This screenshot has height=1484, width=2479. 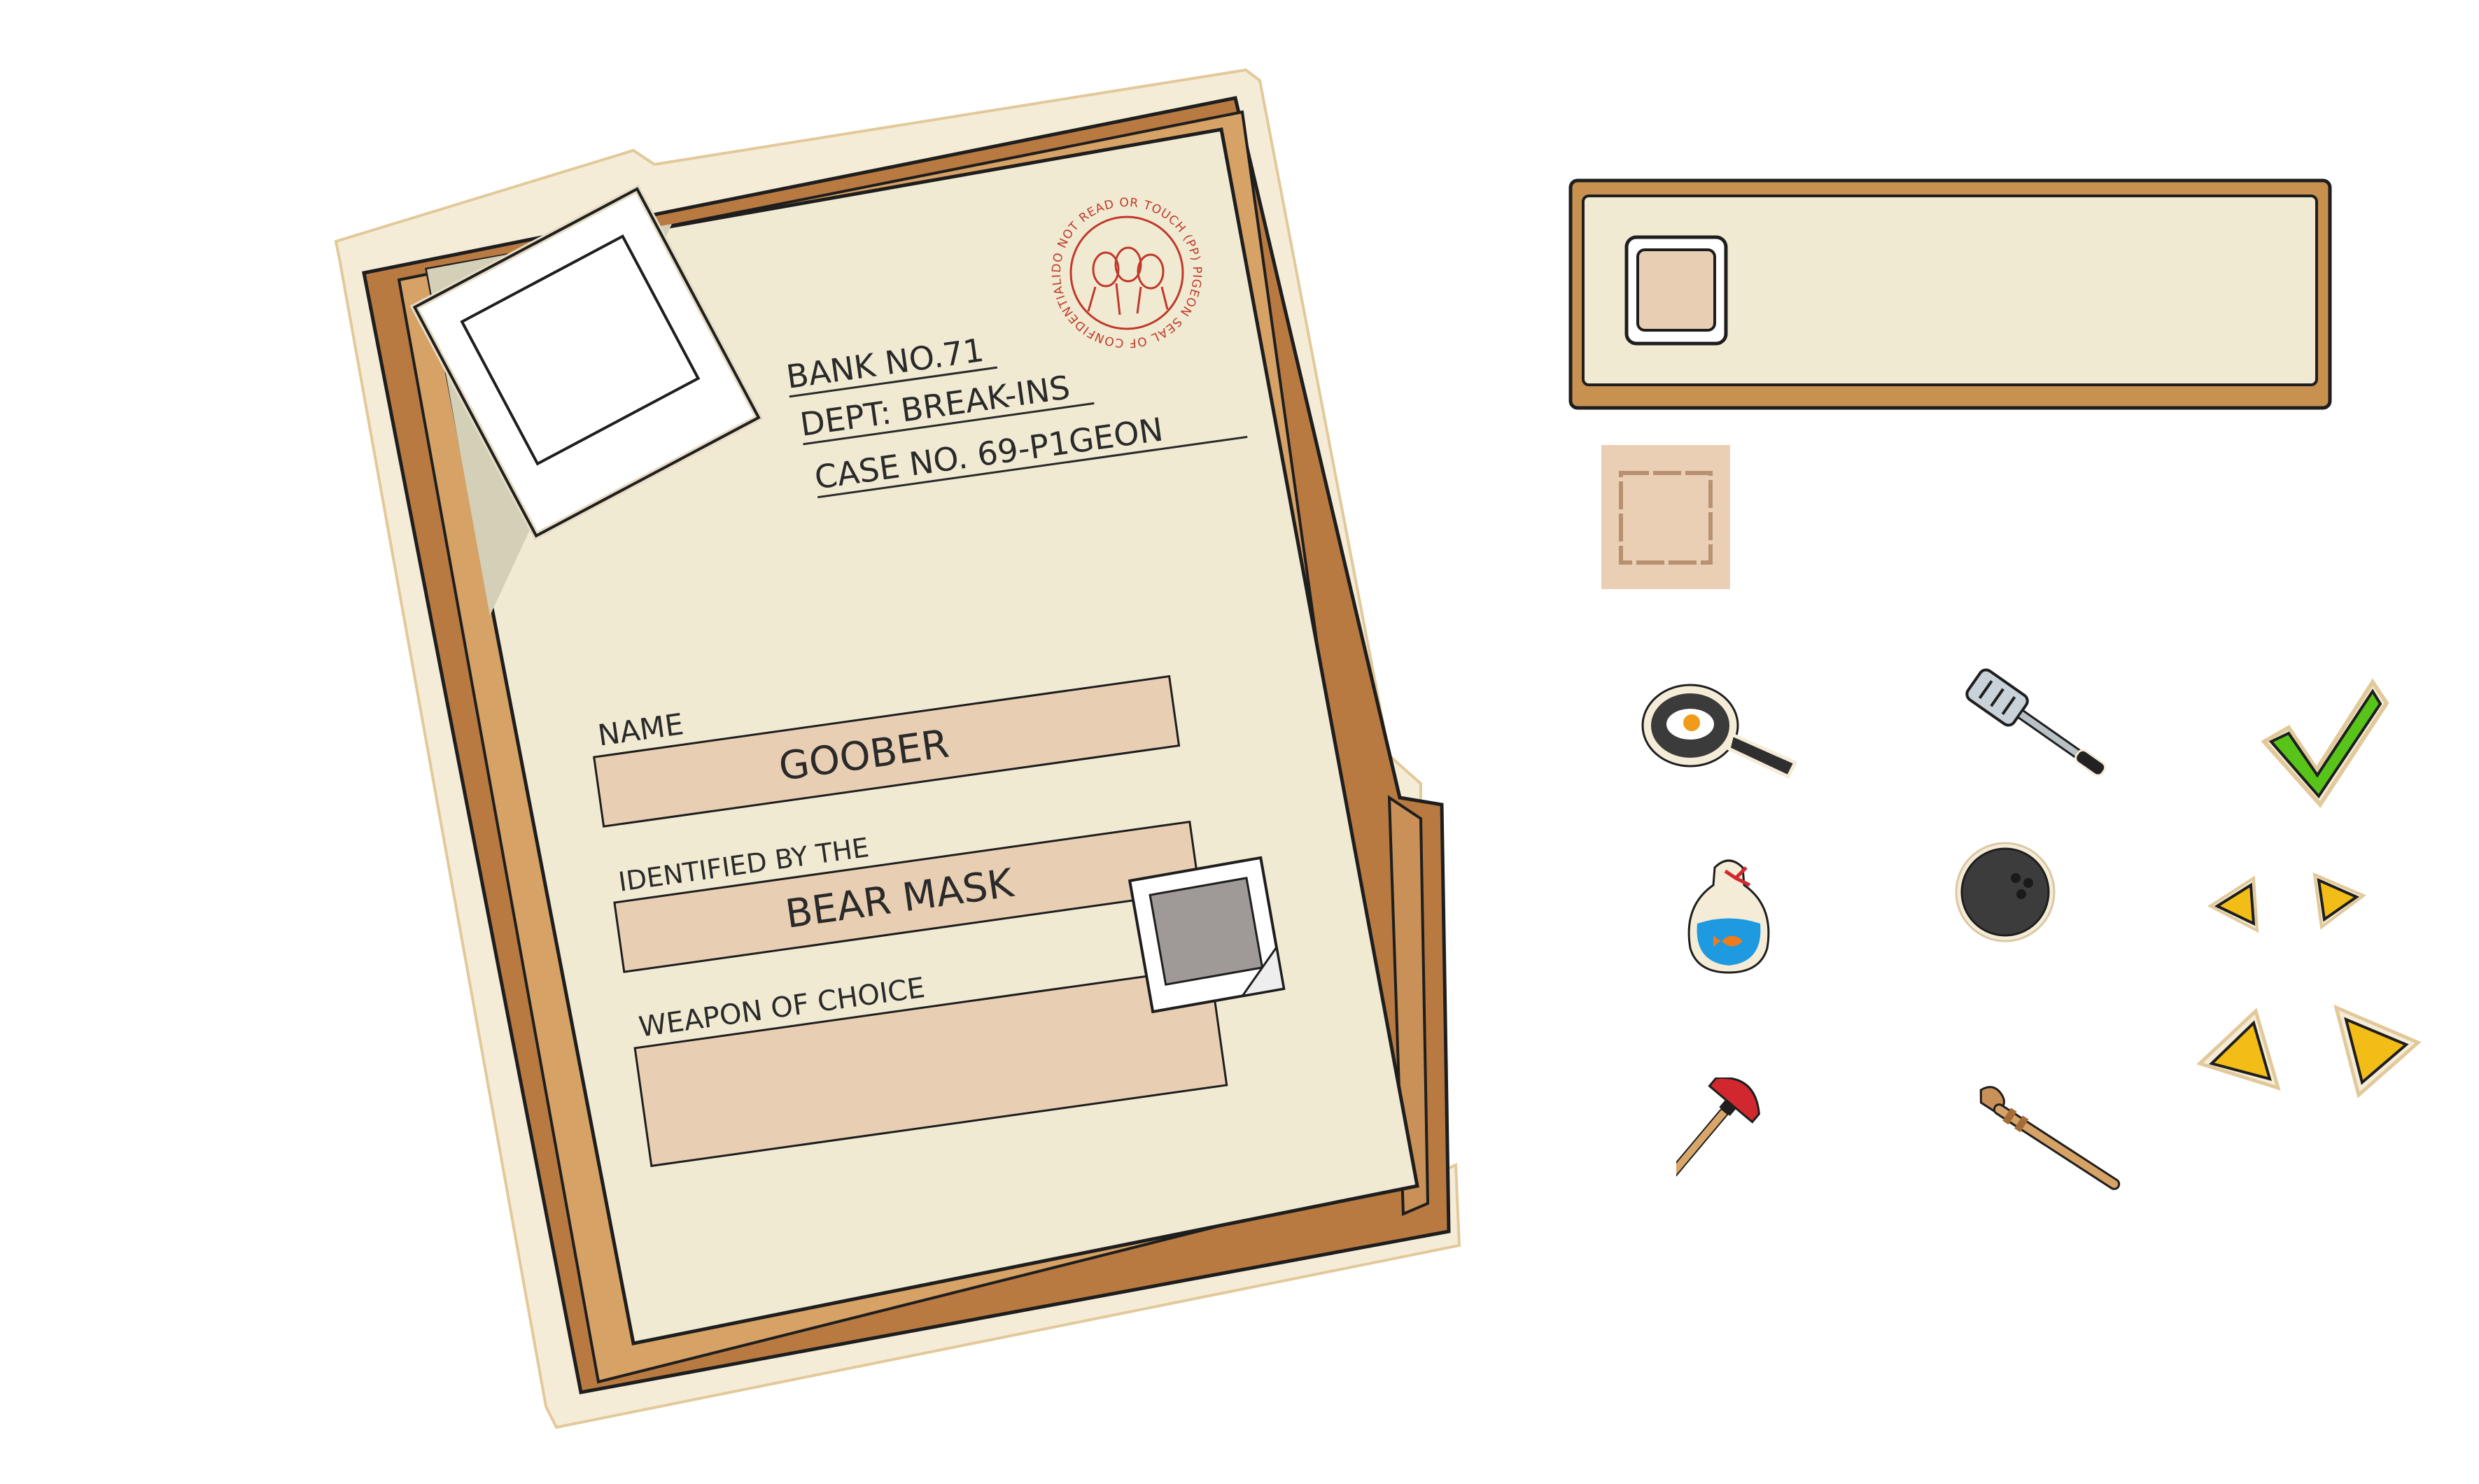 What do you see at coordinates (2006, 893) in the screenshot?
I see `bowling-ball-icon` at bounding box center [2006, 893].